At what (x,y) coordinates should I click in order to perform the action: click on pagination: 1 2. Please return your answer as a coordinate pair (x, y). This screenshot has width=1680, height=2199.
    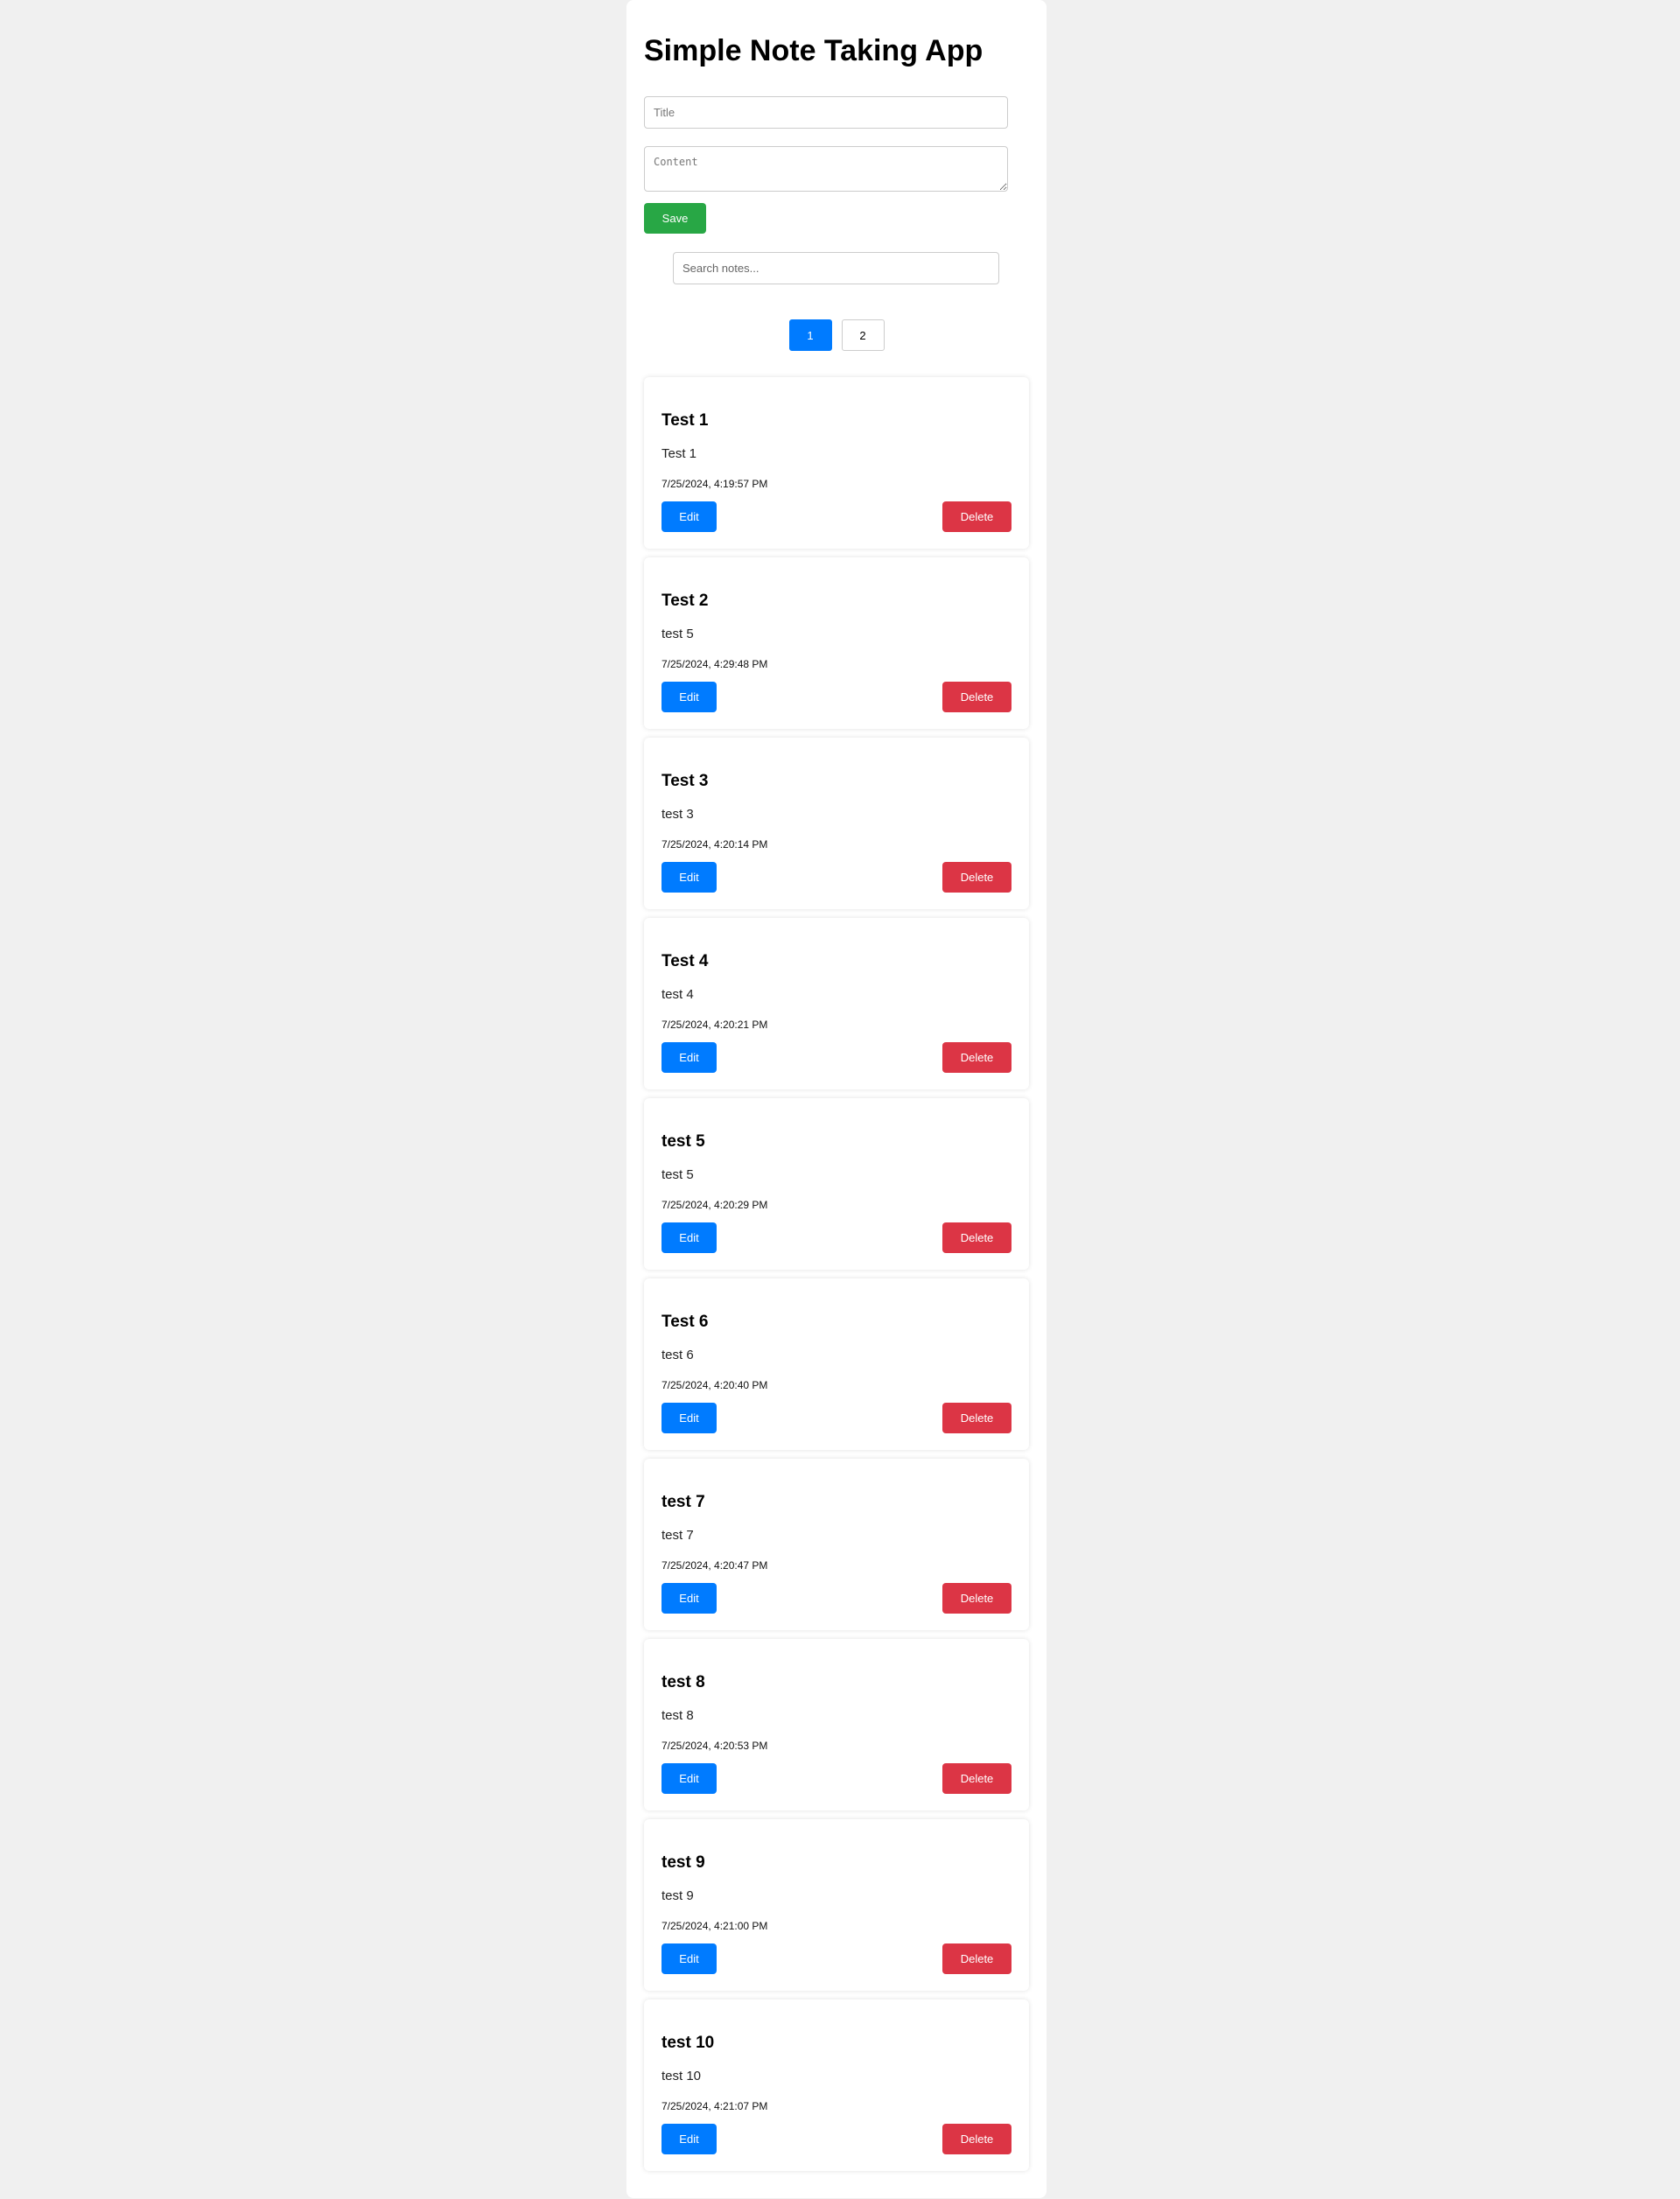
    Looking at the image, I should click on (836, 335).